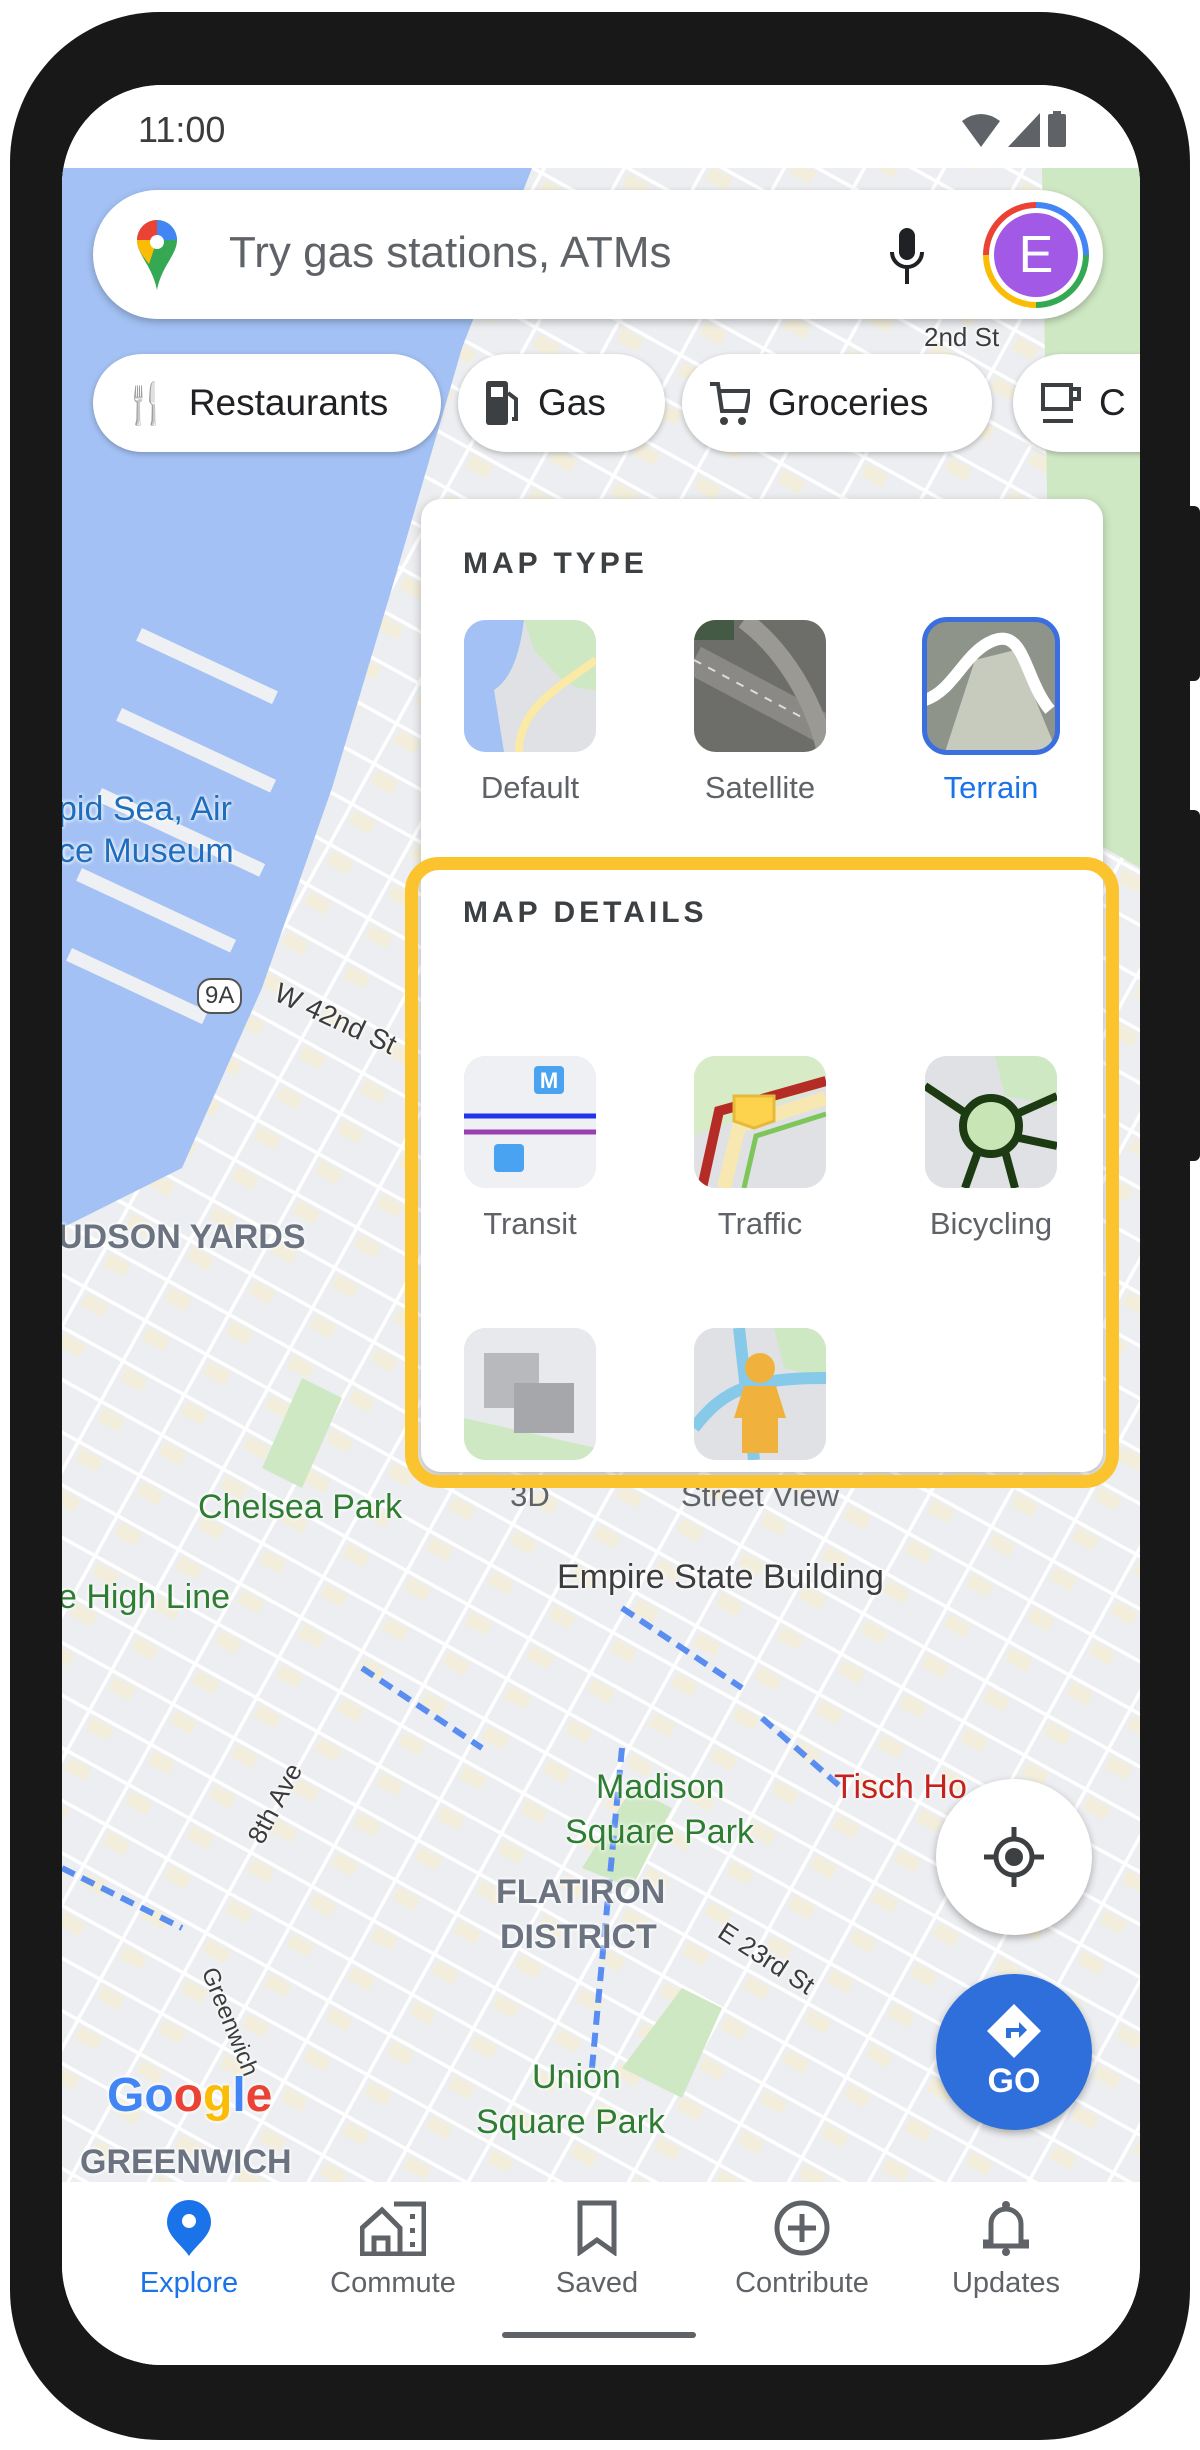 The height and width of the screenshot is (2450, 1200). I want to click on fork-knife-icon: 🍴, so click(146, 403).